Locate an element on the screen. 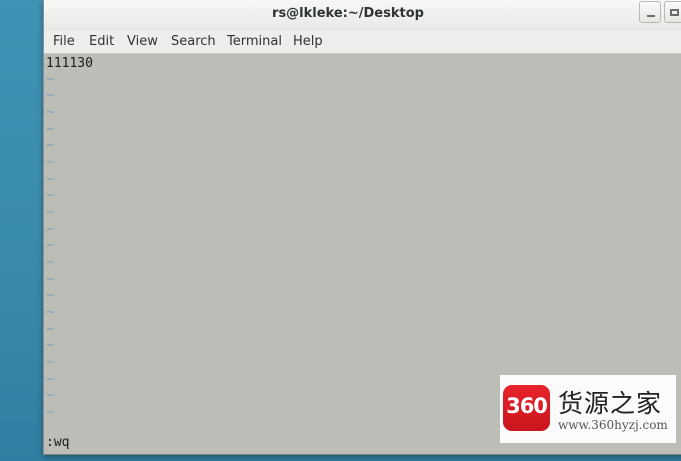 The height and width of the screenshot is (461, 681). 360-logo-icon: 360 is located at coordinates (526, 408).